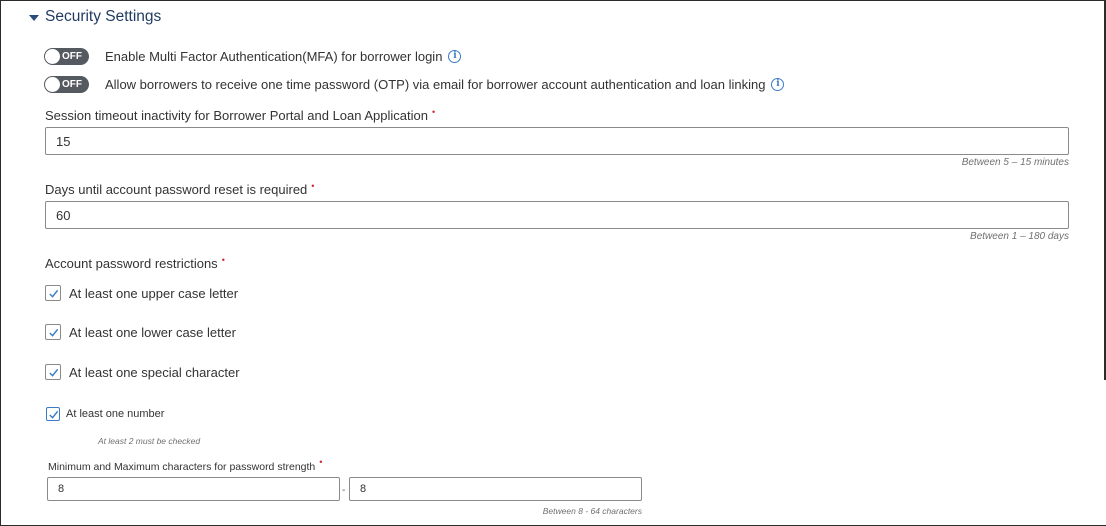 Image resolution: width=1106 pixels, height=526 pixels. I want to click on otp-toggle: OFF, so click(66, 84).